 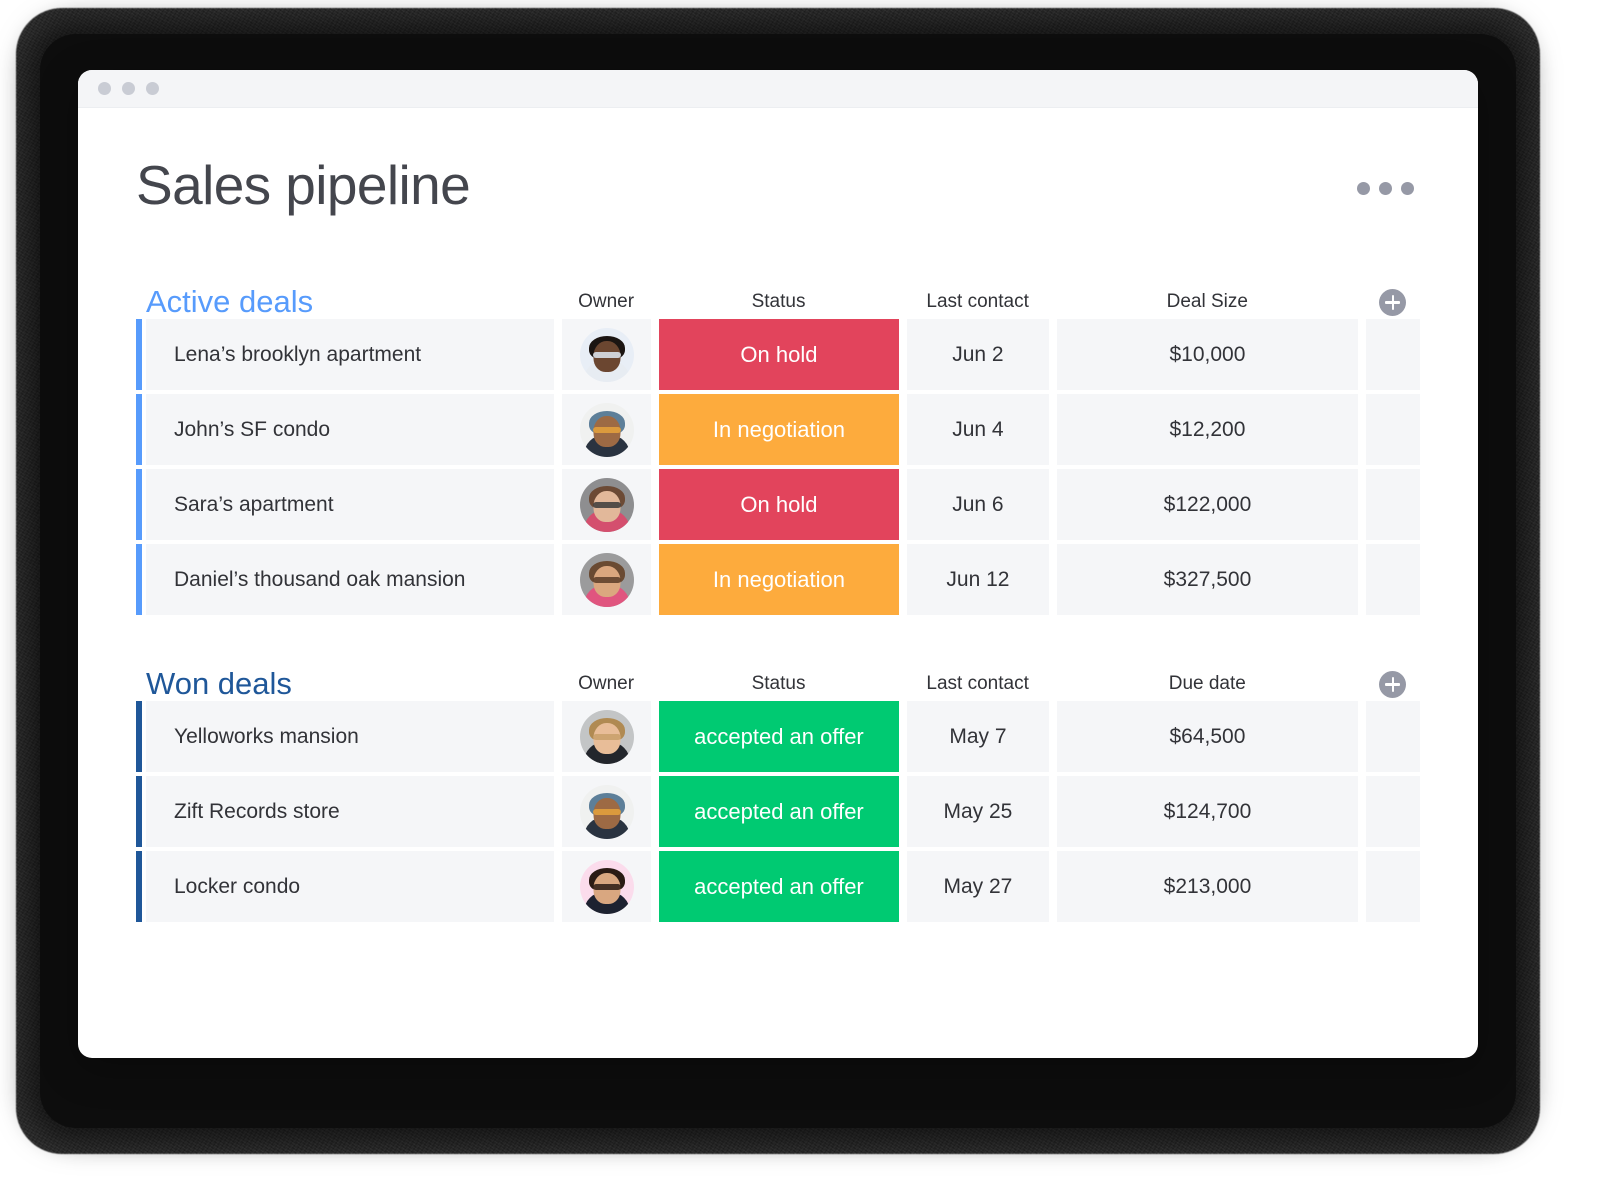 I want to click on owner-avatar-lena, so click(x=606, y=354).